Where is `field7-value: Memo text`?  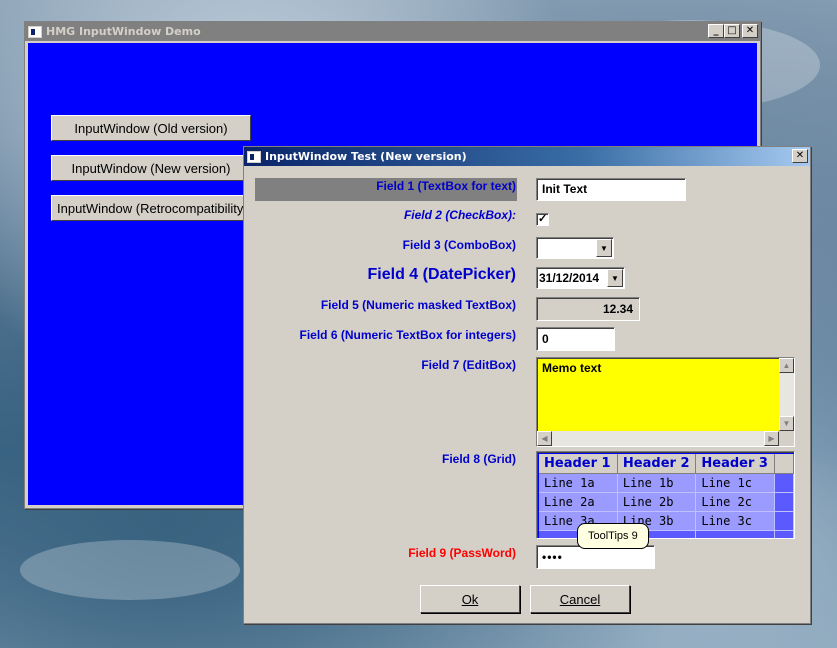 field7-value: Memo text is located at coordinates (572, 368).